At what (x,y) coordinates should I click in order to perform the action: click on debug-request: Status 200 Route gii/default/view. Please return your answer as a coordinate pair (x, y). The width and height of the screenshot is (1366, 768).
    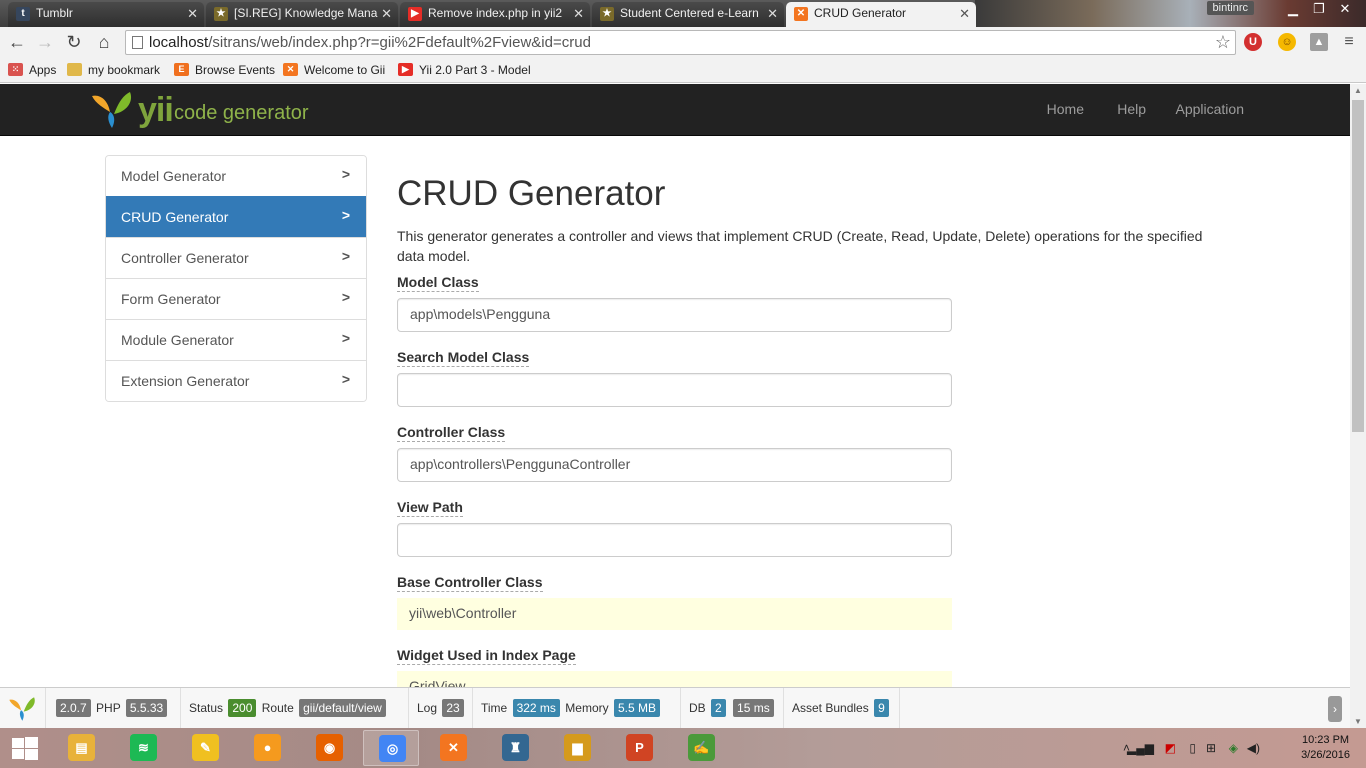
    Looking at the image, I should click on (295, 708).